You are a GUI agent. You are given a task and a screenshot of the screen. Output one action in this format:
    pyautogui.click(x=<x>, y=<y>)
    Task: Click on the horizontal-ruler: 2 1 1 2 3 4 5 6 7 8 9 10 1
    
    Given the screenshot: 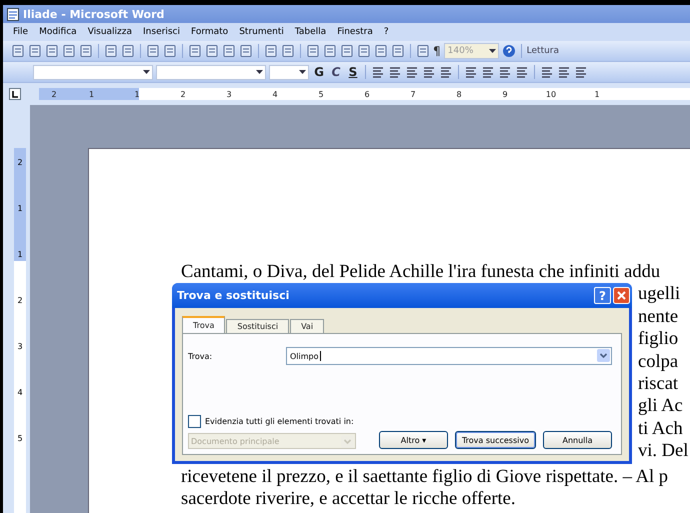 What is the action you would take?
    pyautogui.click(x=364, y=94)
    